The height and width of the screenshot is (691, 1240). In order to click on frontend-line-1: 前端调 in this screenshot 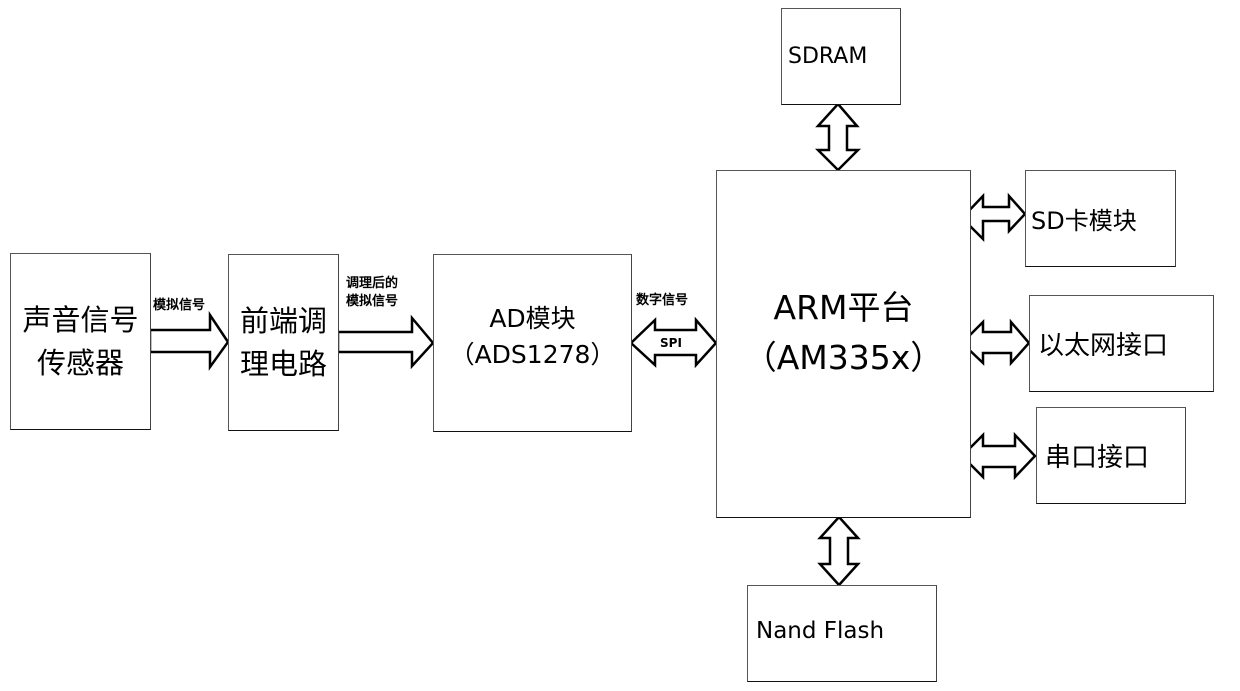, I will do `click(283, 321)`.